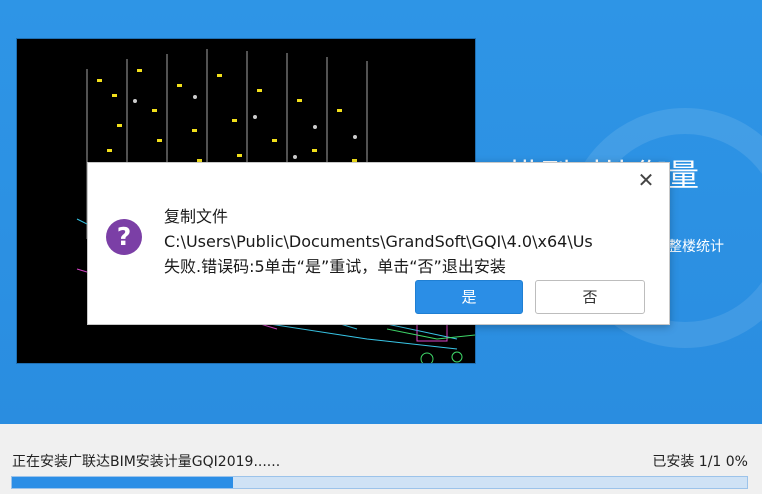 This screenshot has height=494, width=762. What do you see at coordinates (700, 462) in the screenshot?
I see `install-count-text: 已安装 1/1 0%` at bounding box center [700, 462].